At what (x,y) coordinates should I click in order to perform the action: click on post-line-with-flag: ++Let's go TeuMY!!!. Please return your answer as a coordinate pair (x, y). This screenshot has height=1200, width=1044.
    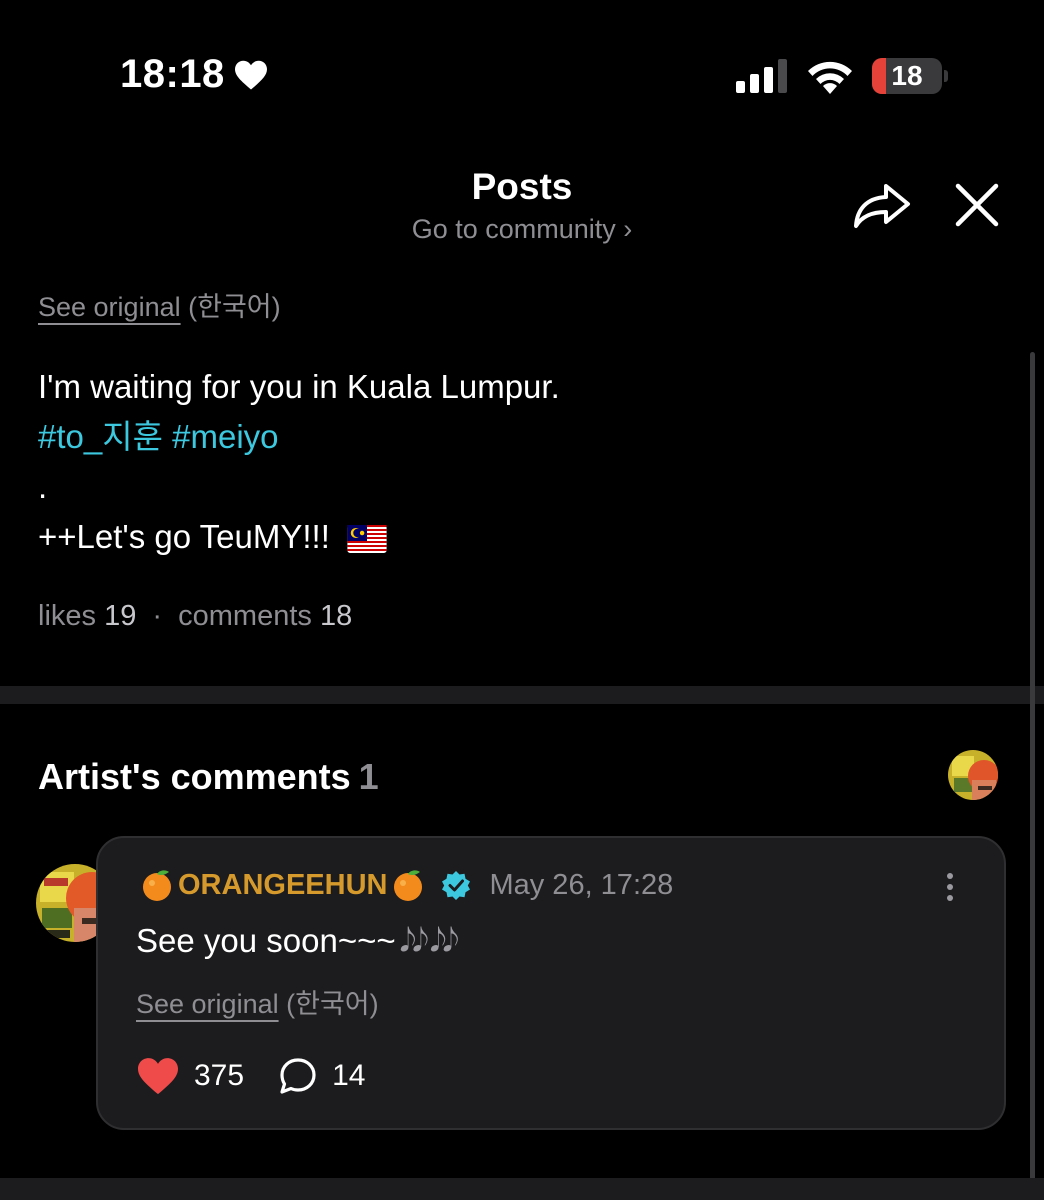
    Looking at the image, I should click on (299, 537).